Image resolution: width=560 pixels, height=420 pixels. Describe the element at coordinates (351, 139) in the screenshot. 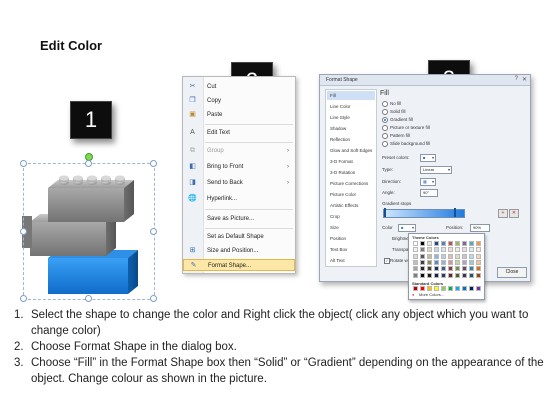

I see `nav-item-reflection: Reflection` at that location.